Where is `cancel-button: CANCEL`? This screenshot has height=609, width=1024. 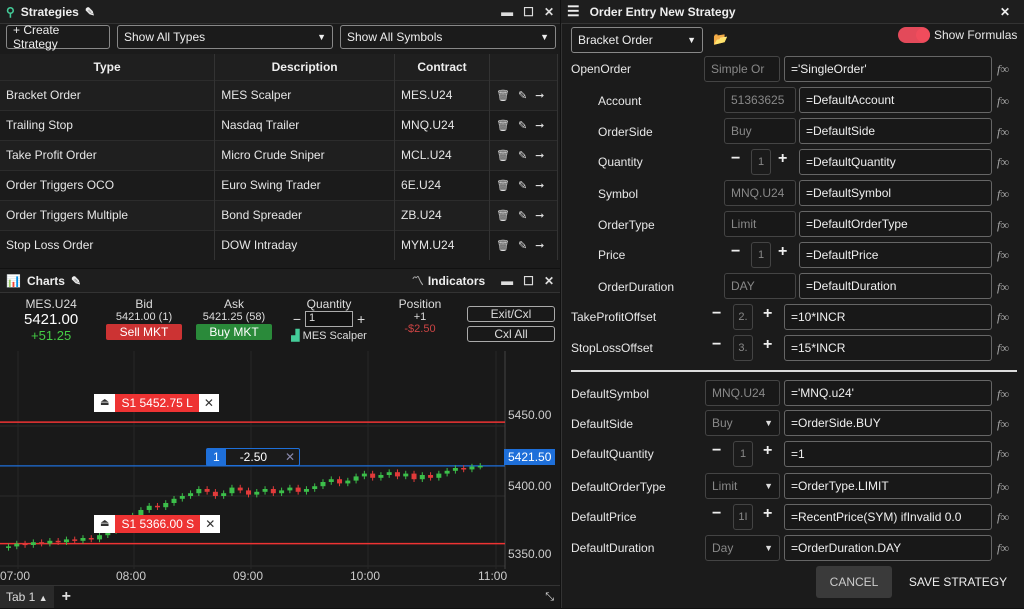 cancel-button: CANCEL is located at coordinates (854, 582).